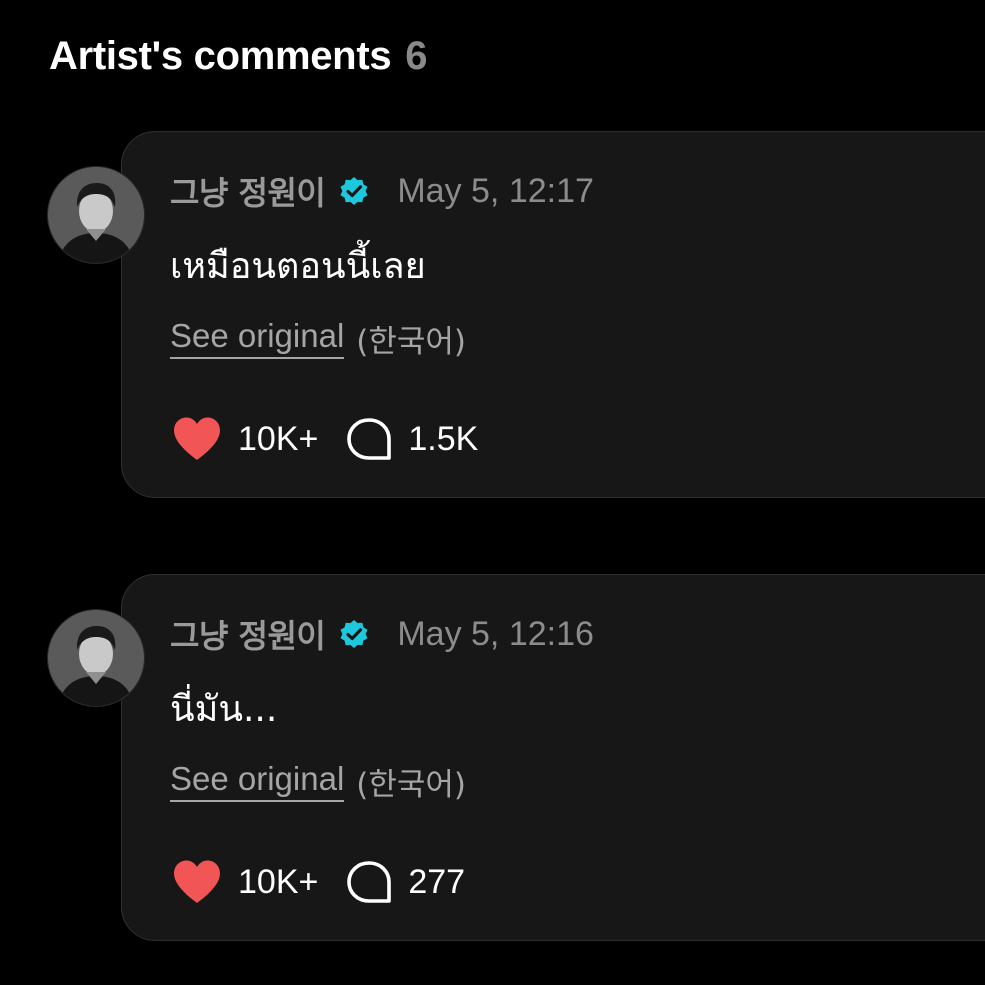 The width and height of the screenshot is (985, 985). I want to click on comment-meta: 그냥 정원이 May 5, 12:16, so click(382, 634).